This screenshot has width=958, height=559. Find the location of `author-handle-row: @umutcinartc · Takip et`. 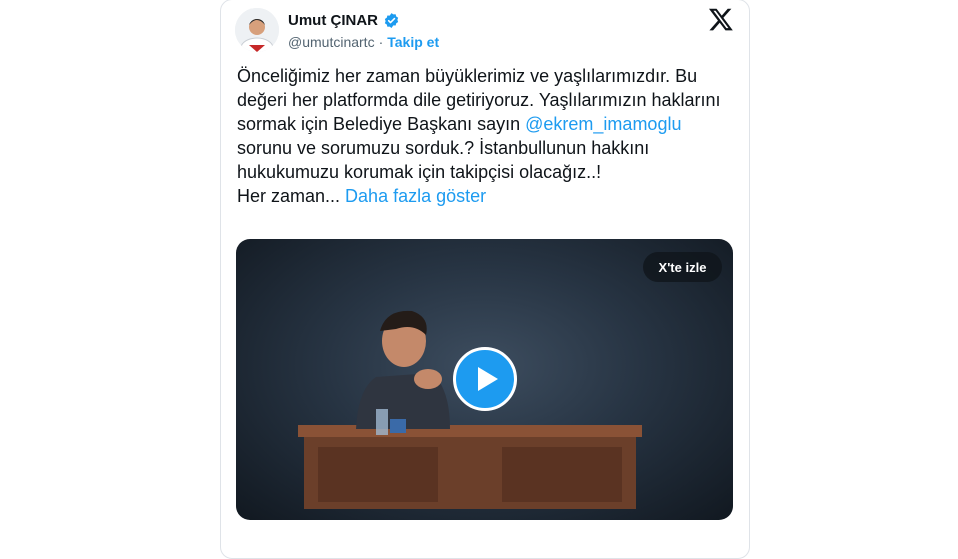

author-handle-row: @umutcinartc · Takip et is located at coordinates (363, 42).